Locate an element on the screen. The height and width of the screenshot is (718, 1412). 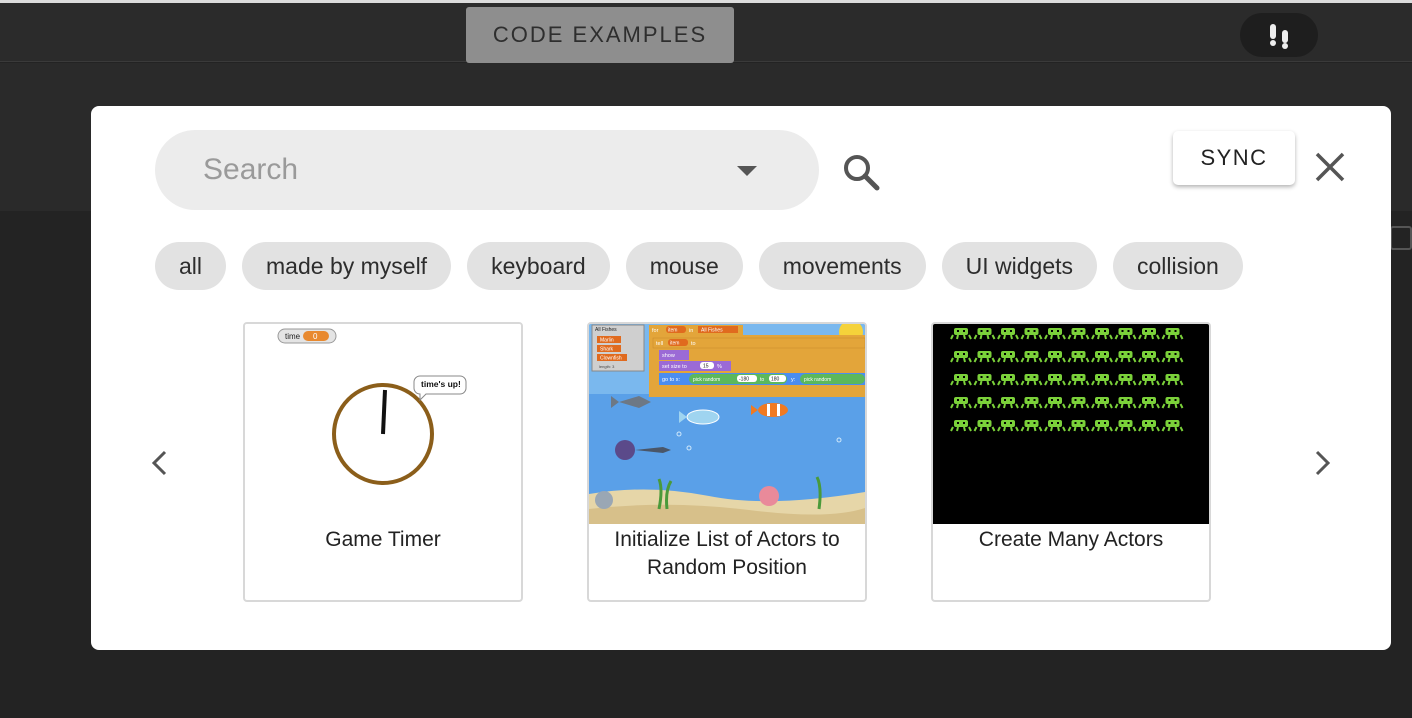
code-block-text: All Fishes is located at coordinates (712, 331).